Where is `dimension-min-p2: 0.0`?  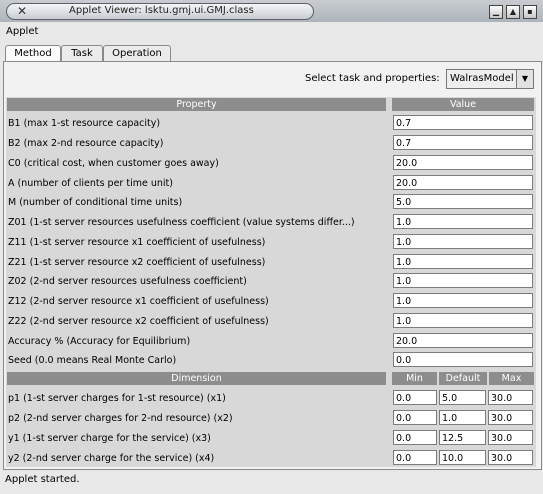
dimension-min-p2: 0.0 is located at coordinates (415, 417).